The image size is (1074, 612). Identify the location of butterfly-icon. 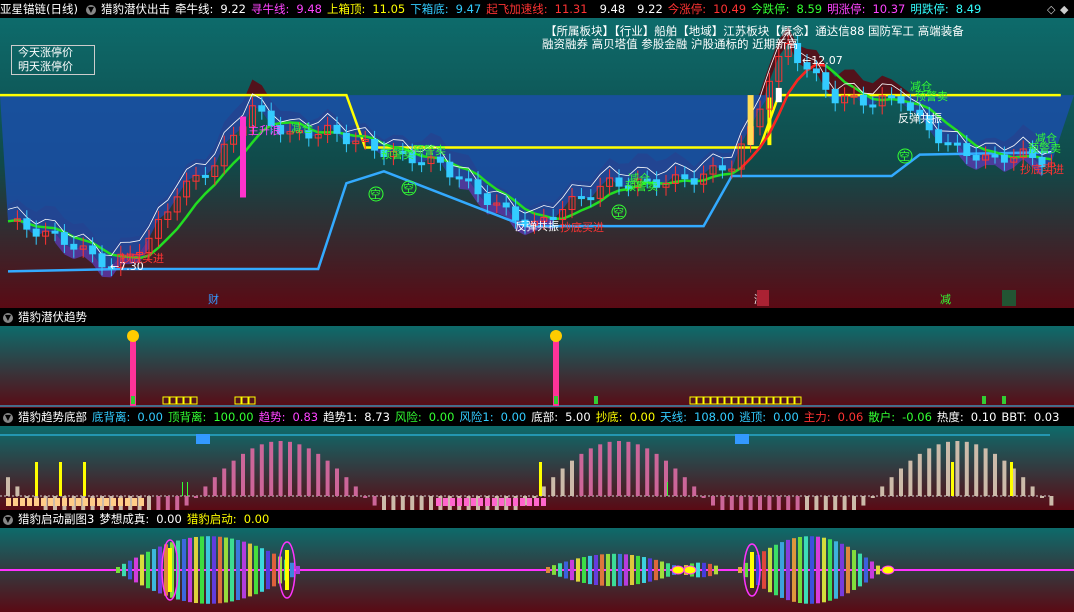
(556, 336).